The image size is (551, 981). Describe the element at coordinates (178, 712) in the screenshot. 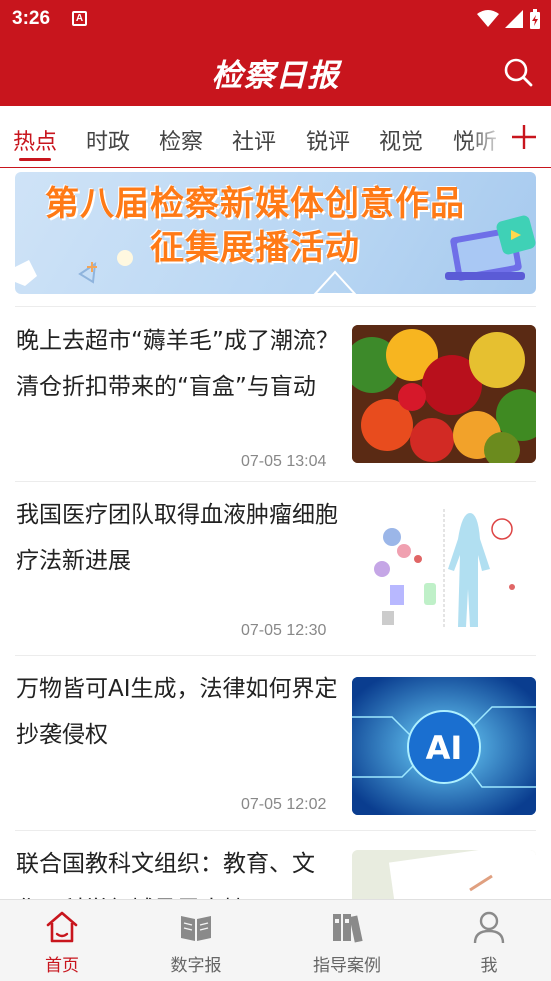

I see `news-title: 万物皆可AI生成，法律如何界定抄袭侵权` at that location.